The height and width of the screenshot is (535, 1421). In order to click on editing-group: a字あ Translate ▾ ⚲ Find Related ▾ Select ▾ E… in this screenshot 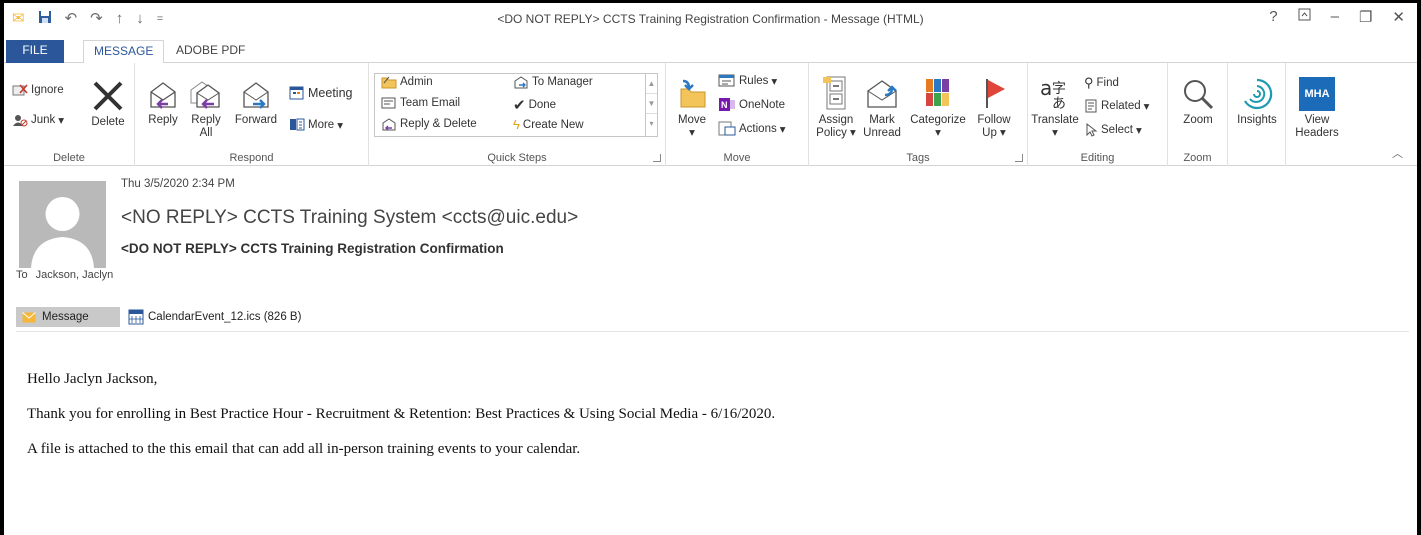, I will do `click(1098, 114)`.